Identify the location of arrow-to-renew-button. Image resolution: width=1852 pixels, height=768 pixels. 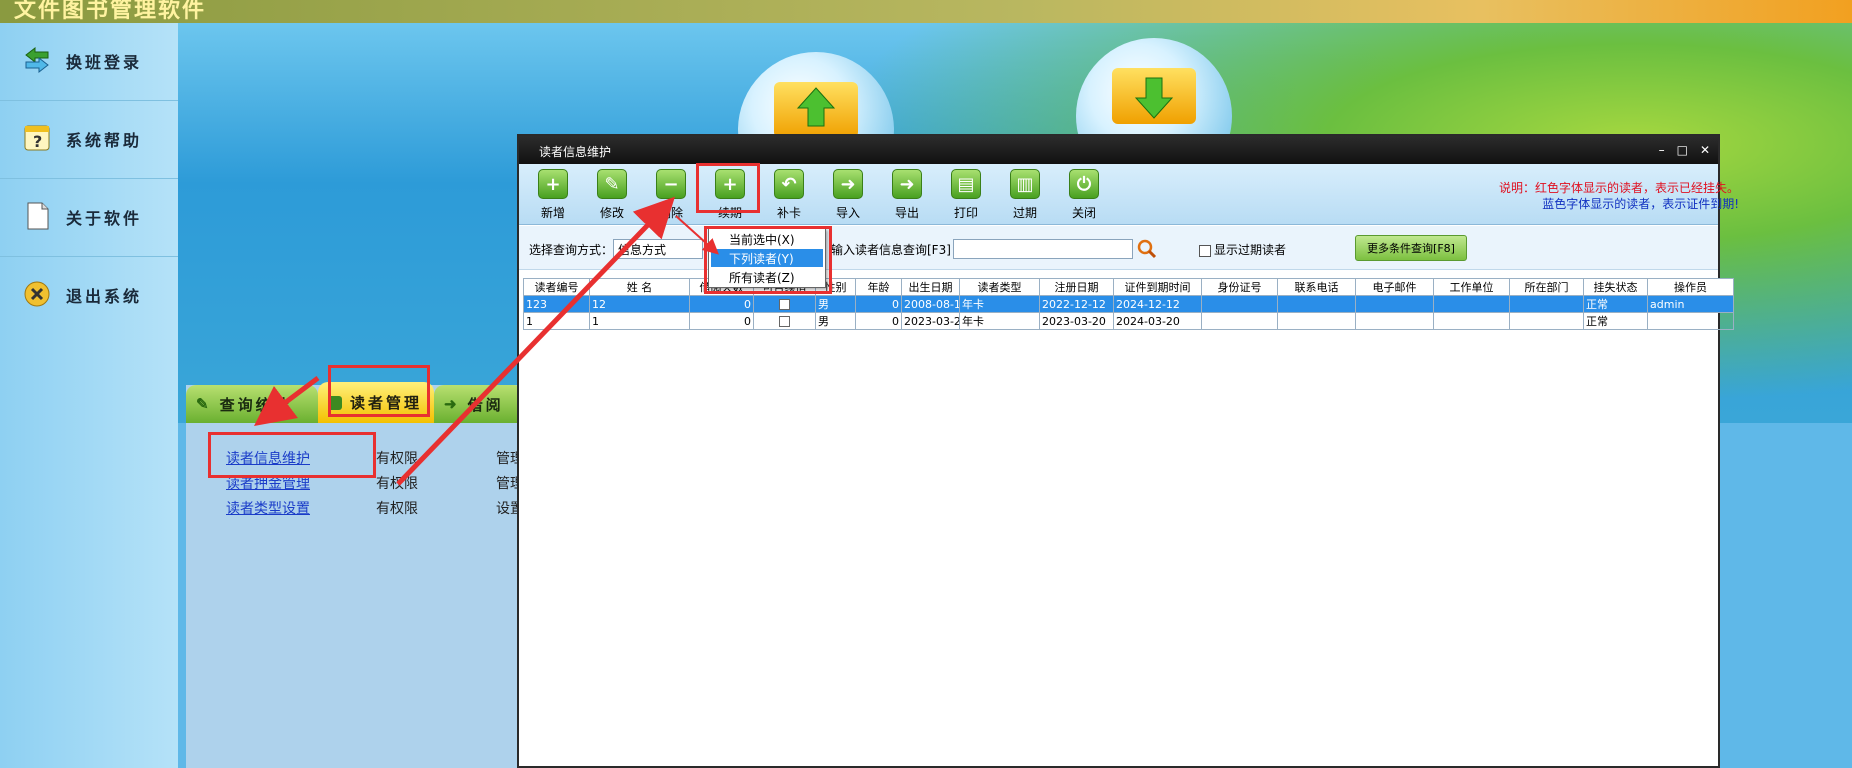
(535, 341).